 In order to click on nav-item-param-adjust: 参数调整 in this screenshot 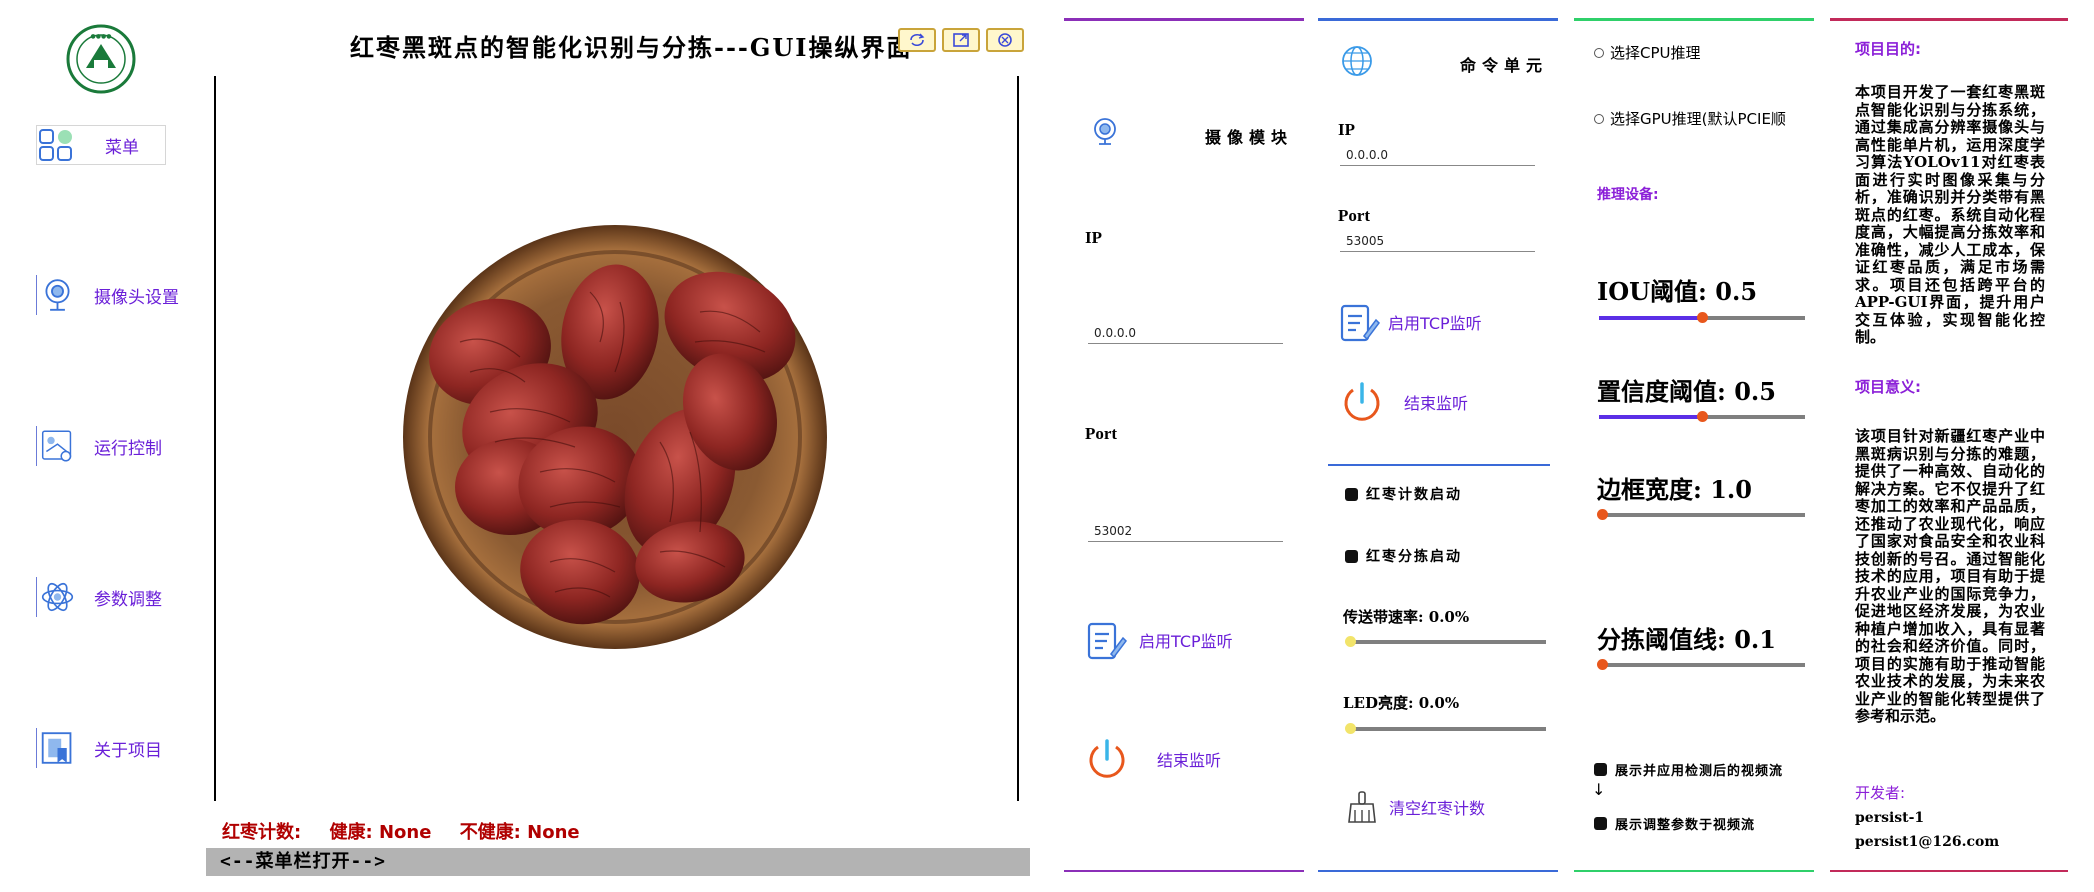, I will do `click(121, 597)`.